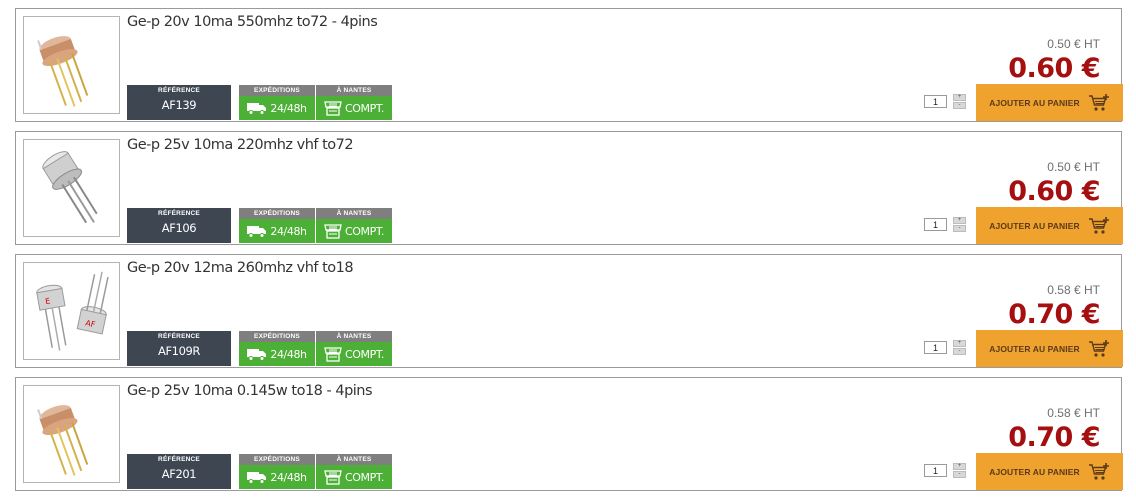 This screenshot has height=500, width=1136. What do you see at coordinates (179, 105) in the screenshot?
I see `reference-value: AF139` at bounding box center [179, 105].